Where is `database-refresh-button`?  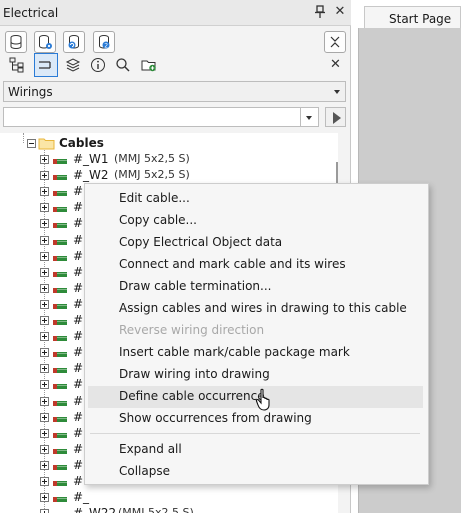
database-refresh-button is located at coordinates (74, 42).